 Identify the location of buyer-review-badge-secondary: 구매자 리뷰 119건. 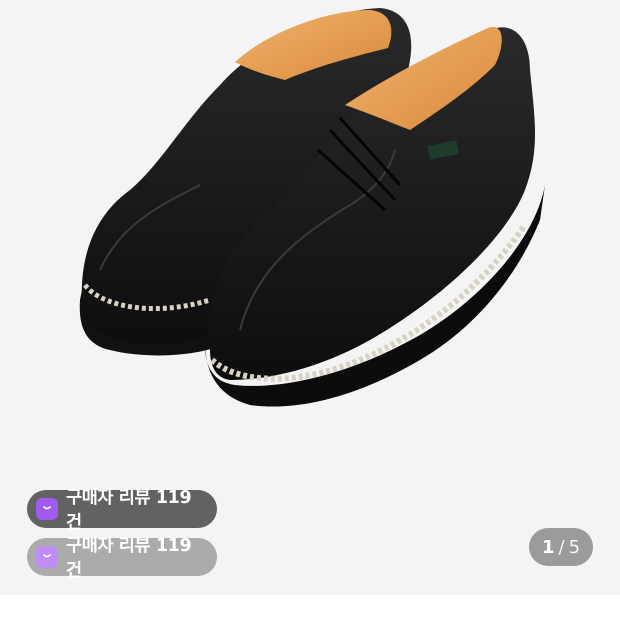
(122, 558).